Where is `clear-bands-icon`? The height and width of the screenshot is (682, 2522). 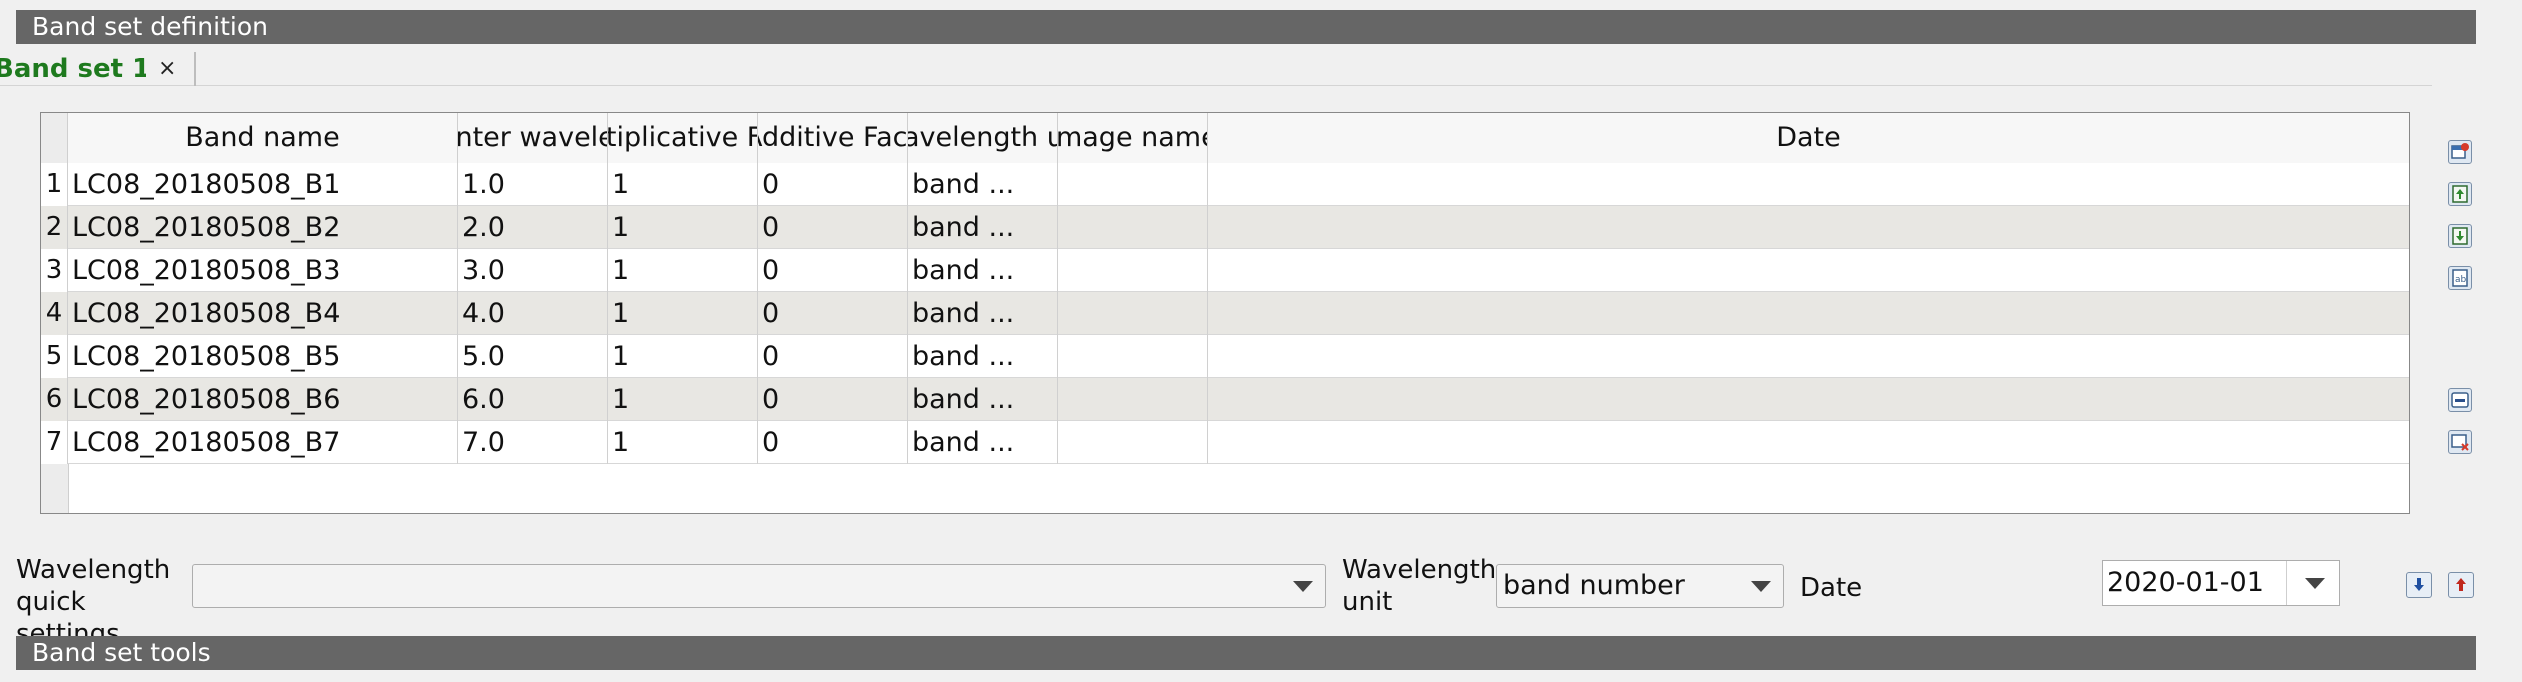 clear-bands-icon is located at coordinates (2460, 442).